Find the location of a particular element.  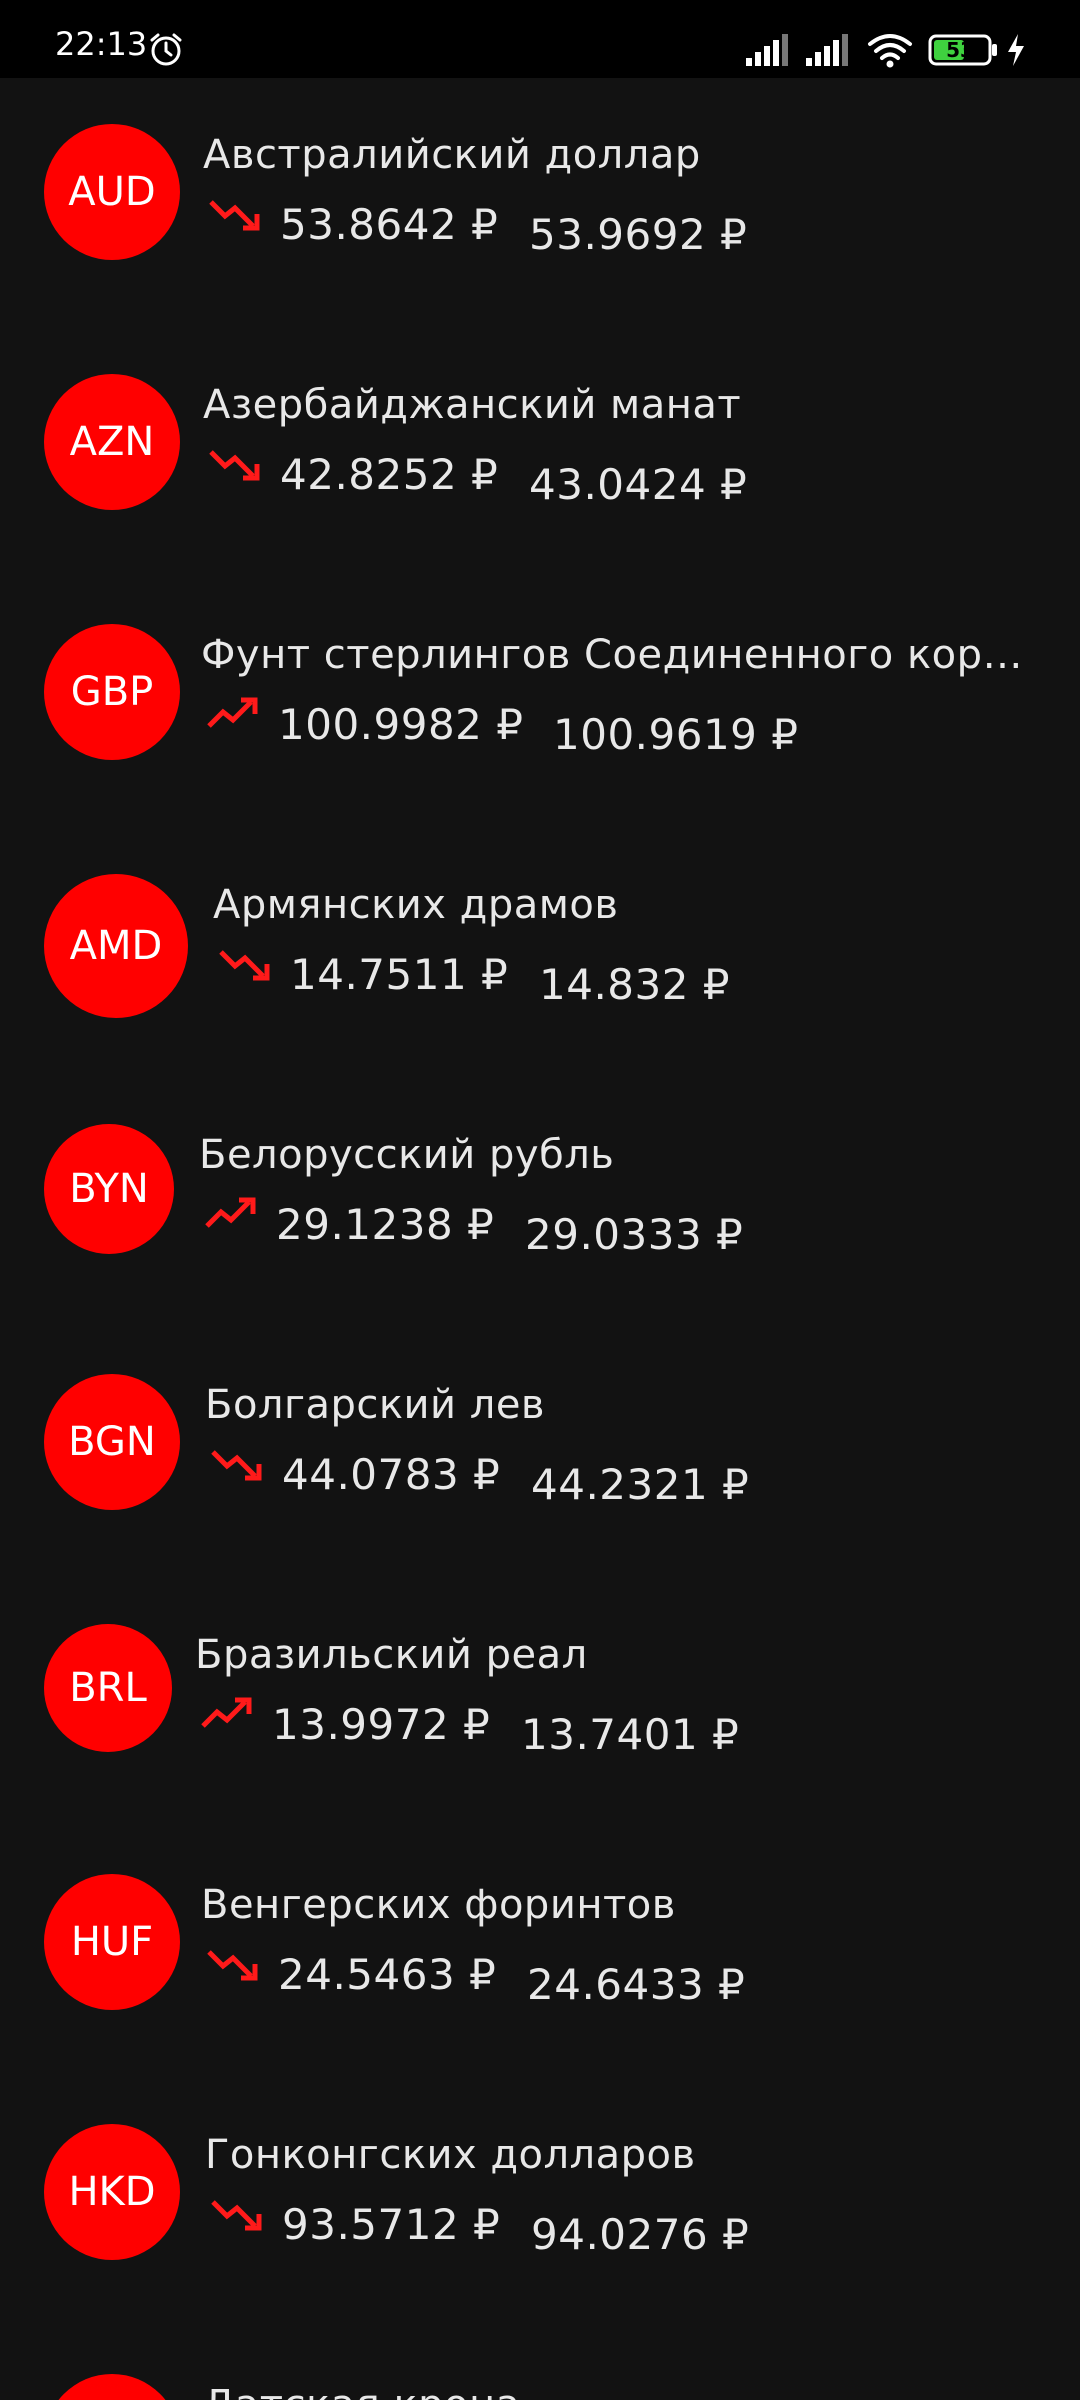

rate-value-1: 93.5712 ₽ is located at coordinates (391, 2224).